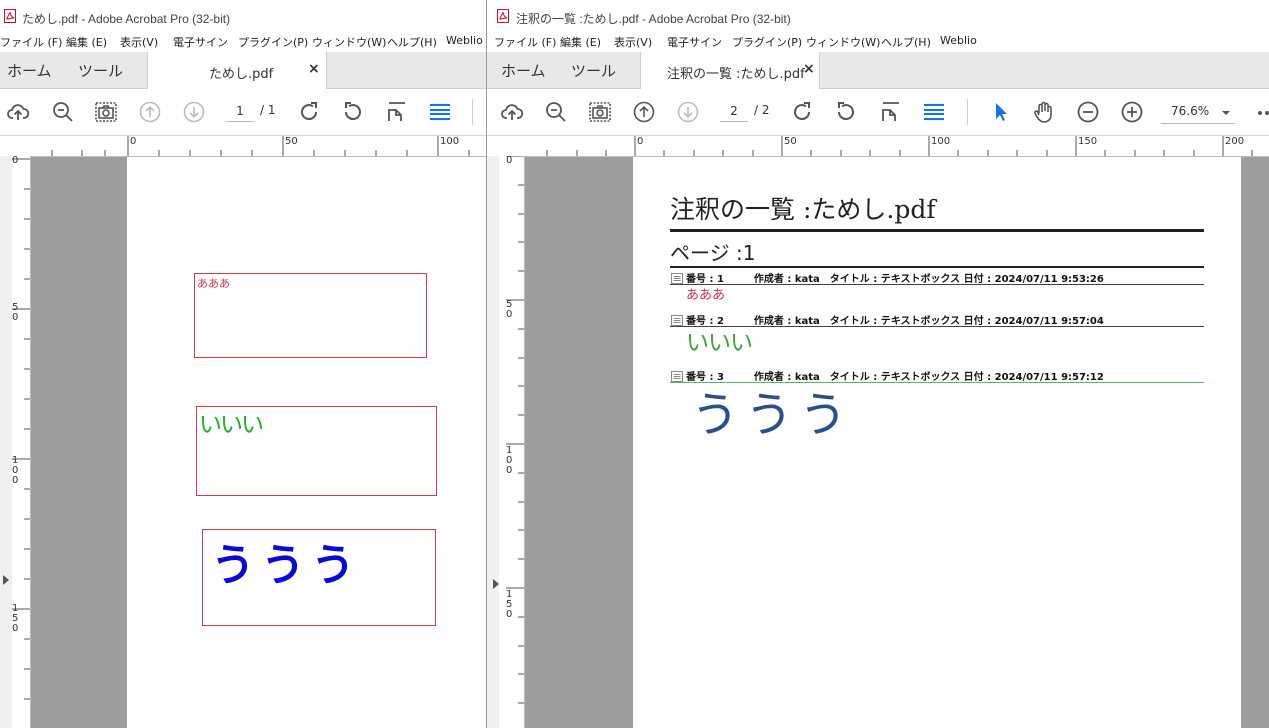 The image size is (1269, 728). Describe the element at coordinates (1088, 112) in the screenshot. I see `zoom-out-icon` at that location.